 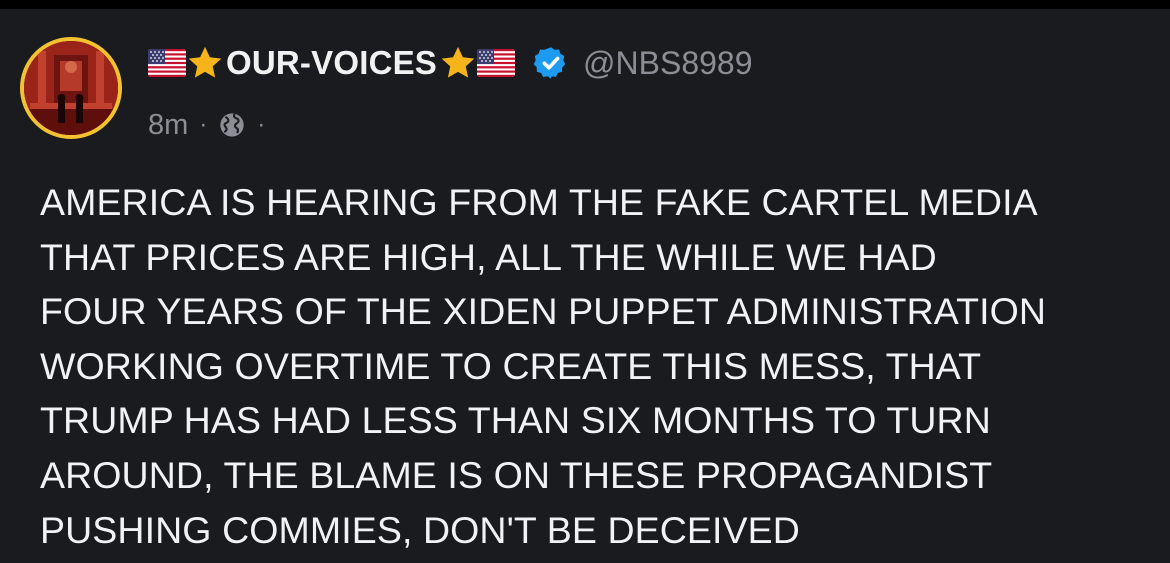 What do you see at coordinates (420, 529) in the screenshot?
I see `post-text-line: PUSHING COMMIES, DON'T BE DECEIVED` at bounding box center [420, 529].